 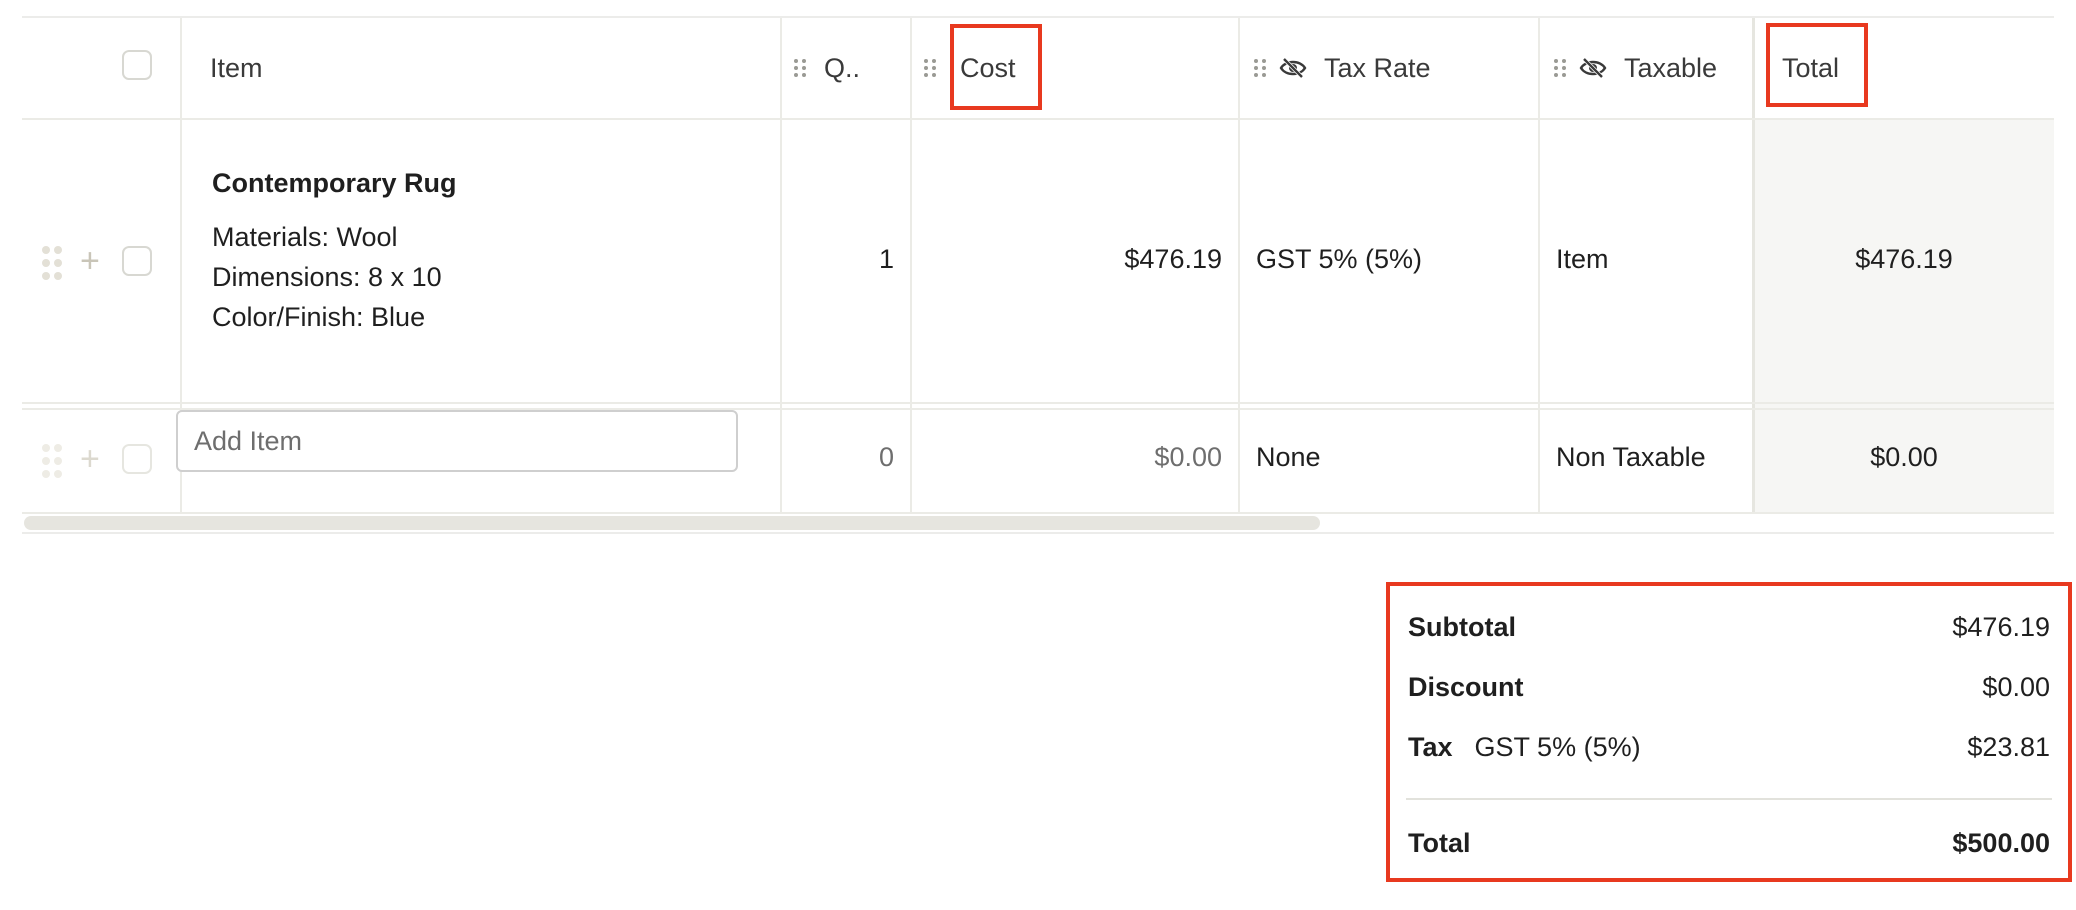 What do you see at coordinates (1288, 457) in the screenshot?
I see `add-row-tax-rate: None` at bounding box center [1288, 457].